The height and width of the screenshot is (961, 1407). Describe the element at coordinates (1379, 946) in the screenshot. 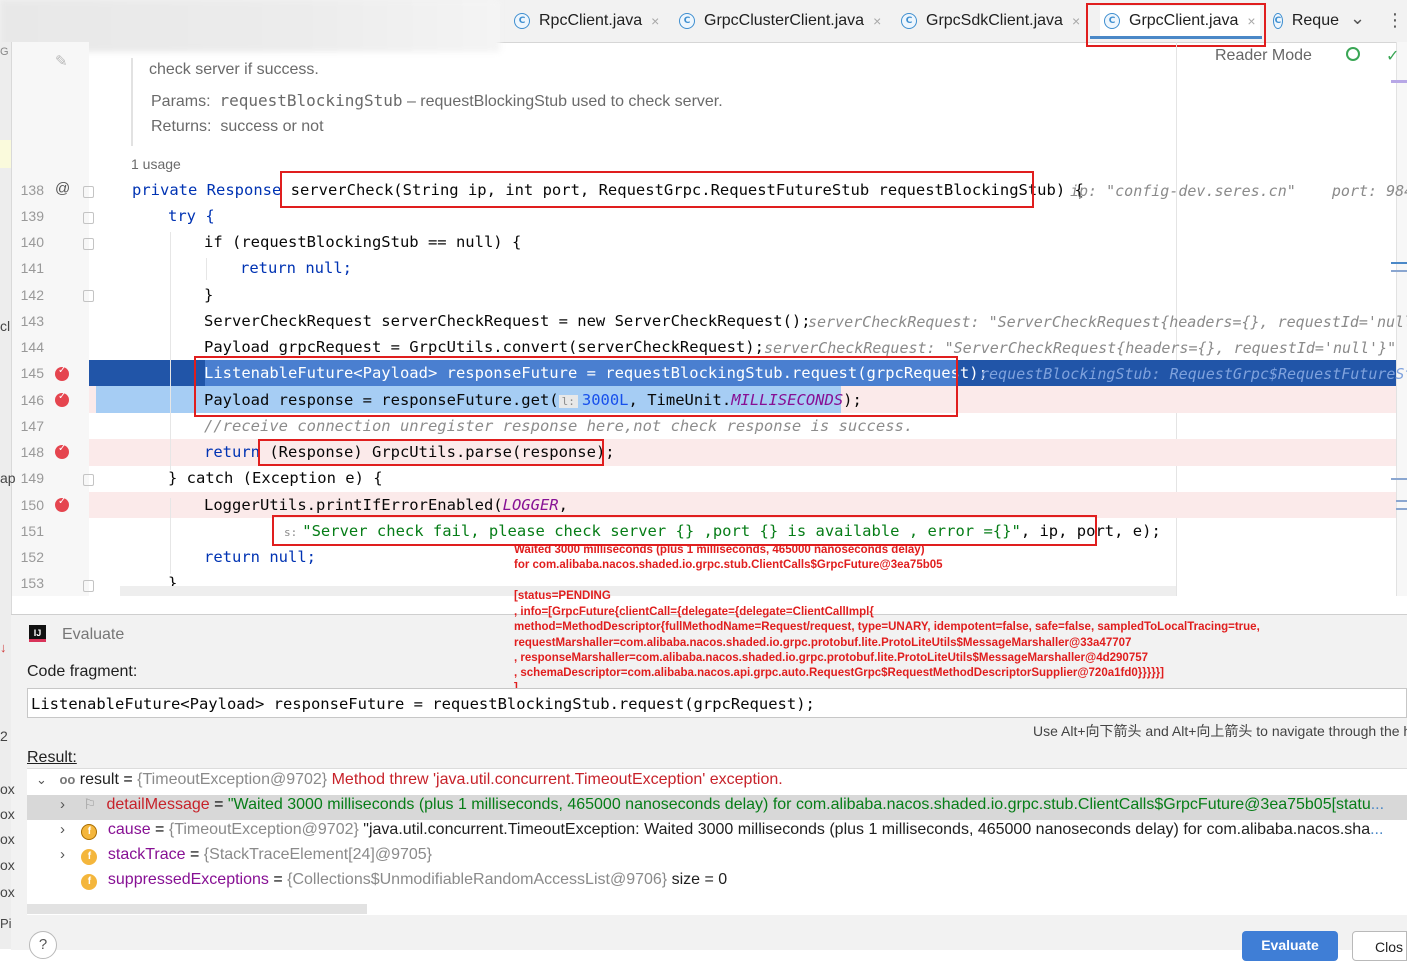

I see `close-button: Clos` at that location.